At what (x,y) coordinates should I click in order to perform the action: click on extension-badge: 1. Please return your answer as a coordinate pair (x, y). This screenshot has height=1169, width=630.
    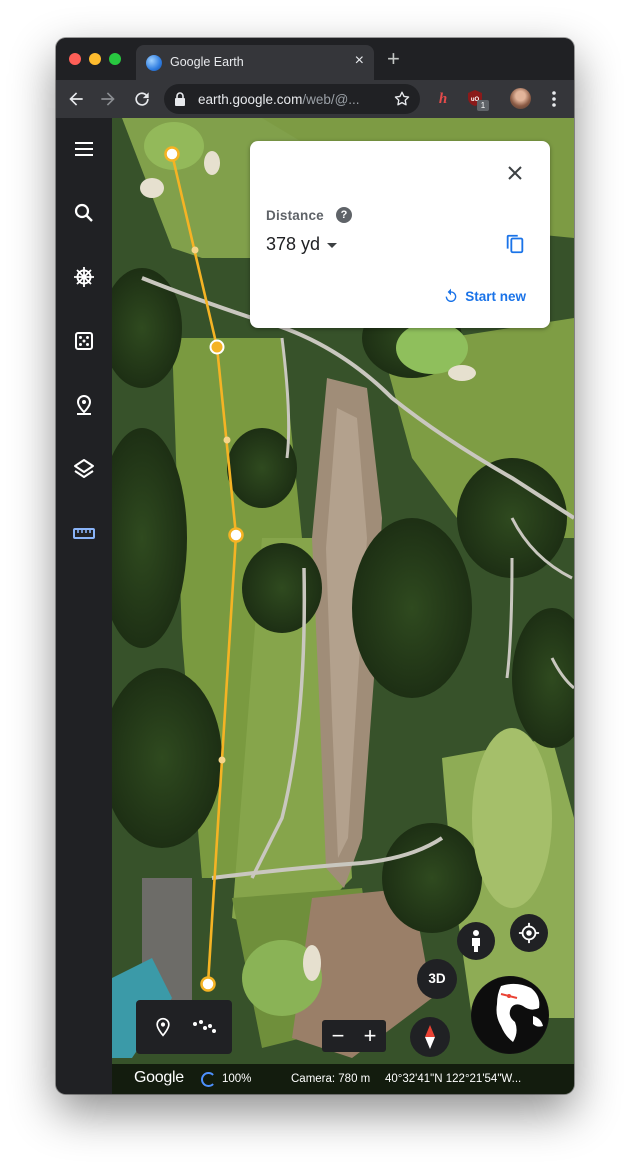
    Looking at the image, I should click on (483, 105).